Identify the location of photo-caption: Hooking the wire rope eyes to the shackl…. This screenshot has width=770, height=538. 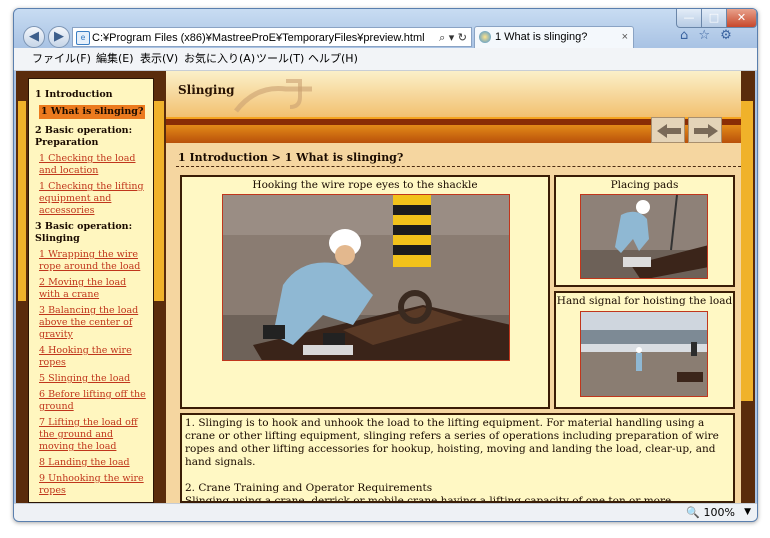
(365, 185).